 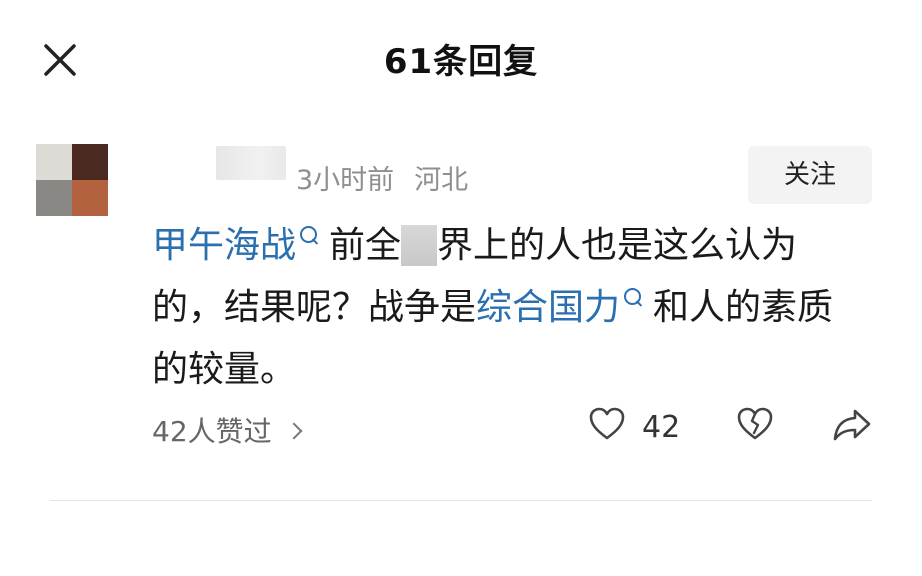 What do you see at coordinates (419, 245) in the screenshot?
I see `comment-text-blurred: 世` at bounding box center [419, 245].